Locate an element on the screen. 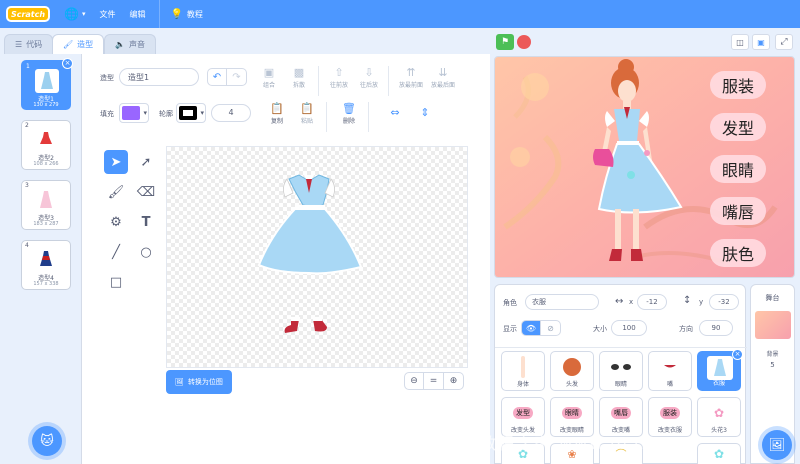 This screenshot has height=464, width=800. direction-input: 90 is located at coordinates (716, 328).